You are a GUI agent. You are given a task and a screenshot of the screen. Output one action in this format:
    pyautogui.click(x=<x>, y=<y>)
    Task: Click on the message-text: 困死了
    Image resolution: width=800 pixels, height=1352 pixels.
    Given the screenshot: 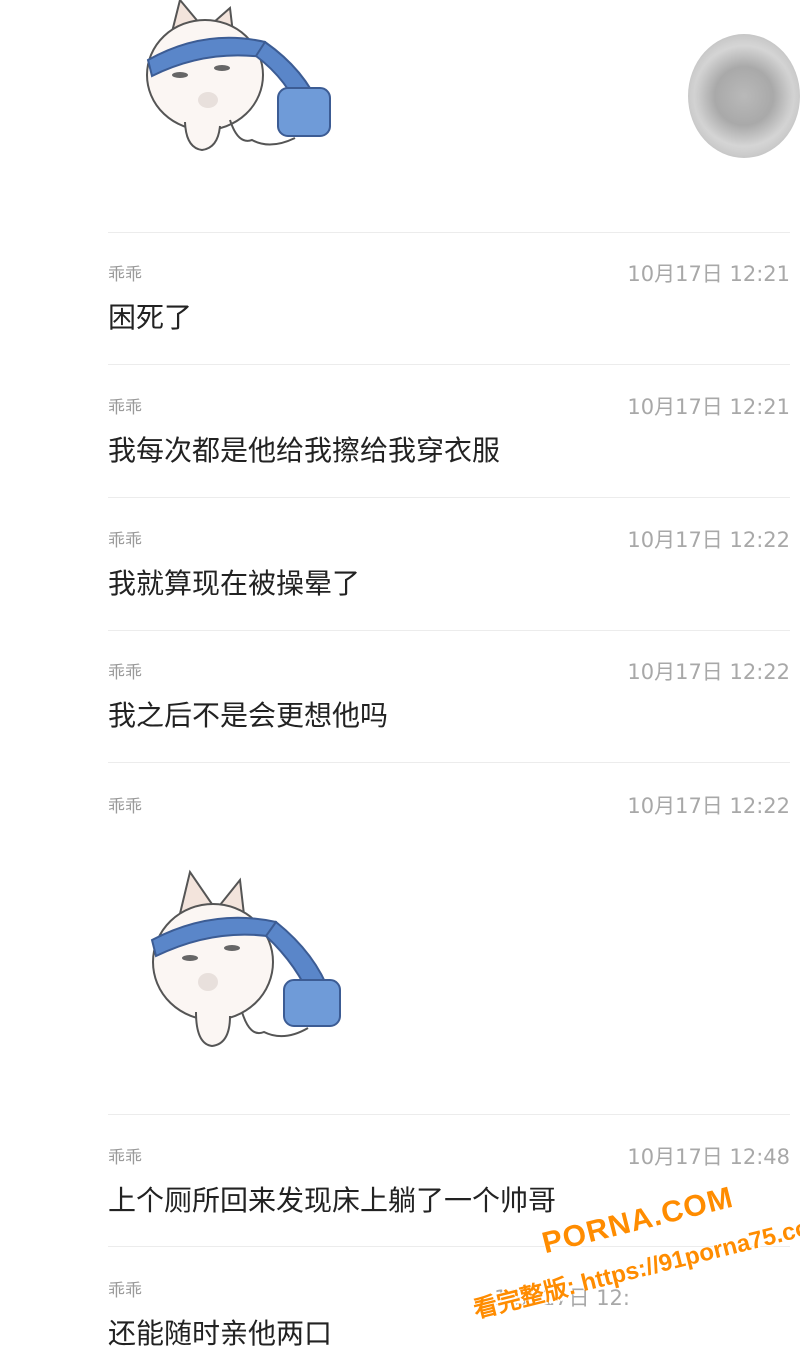 What is the action you would take?
    pyautogui.click(x=150, y=317)
    